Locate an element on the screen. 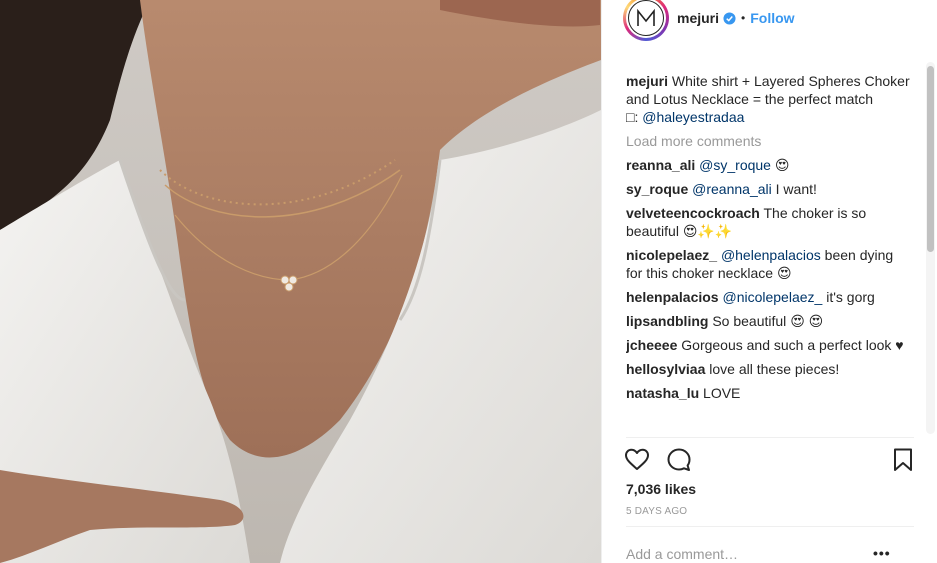 The height and width of the screenshot is (563, 937). load-more-comments-button: Load more comments is located at coordinates (769, 141).